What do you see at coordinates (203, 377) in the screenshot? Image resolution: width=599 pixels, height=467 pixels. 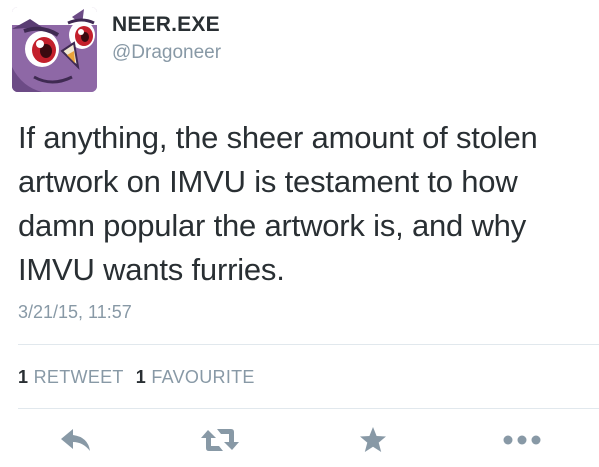 I see `favourite-label: FAVOURITE` at bounding box center [203, 377].